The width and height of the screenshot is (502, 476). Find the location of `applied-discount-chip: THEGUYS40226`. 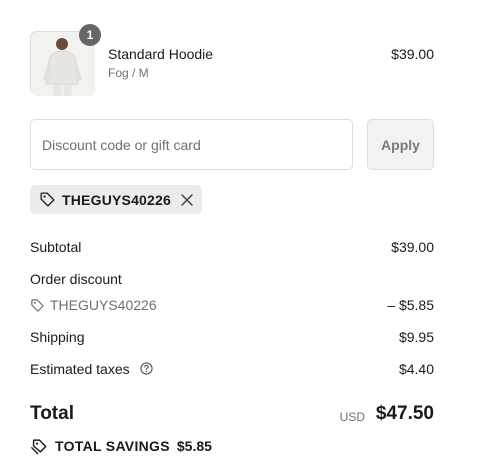

applied-discount-chip: THEGUYS40226 is located at coordinates (116, 199).